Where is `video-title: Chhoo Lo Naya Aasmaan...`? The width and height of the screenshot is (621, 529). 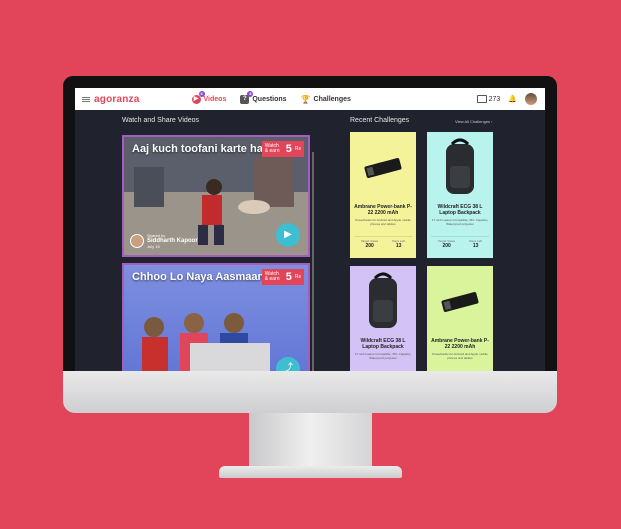 video-title: Chhoo Lo Naya Aasmaan... is located at coordinates (203, 277).